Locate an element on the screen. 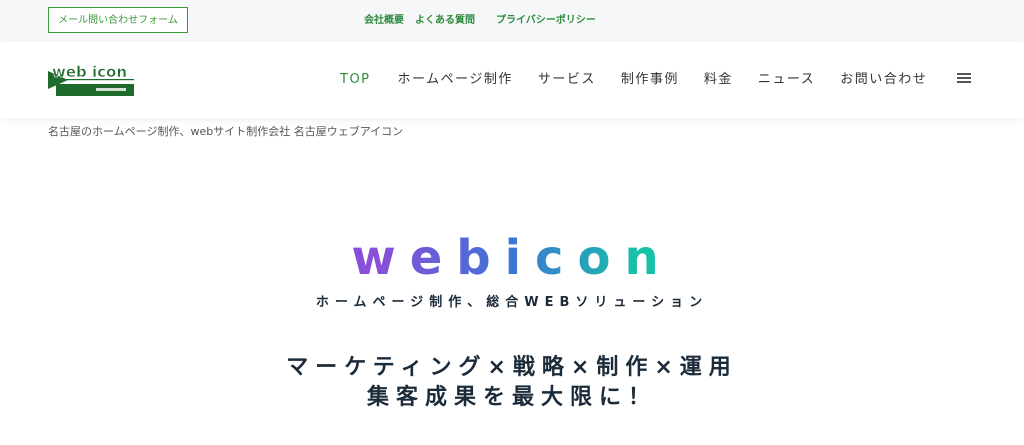 The width and height of the screenshot is (1024, 445). nav-pricing: 料金 is located at coordinates (718, 80).